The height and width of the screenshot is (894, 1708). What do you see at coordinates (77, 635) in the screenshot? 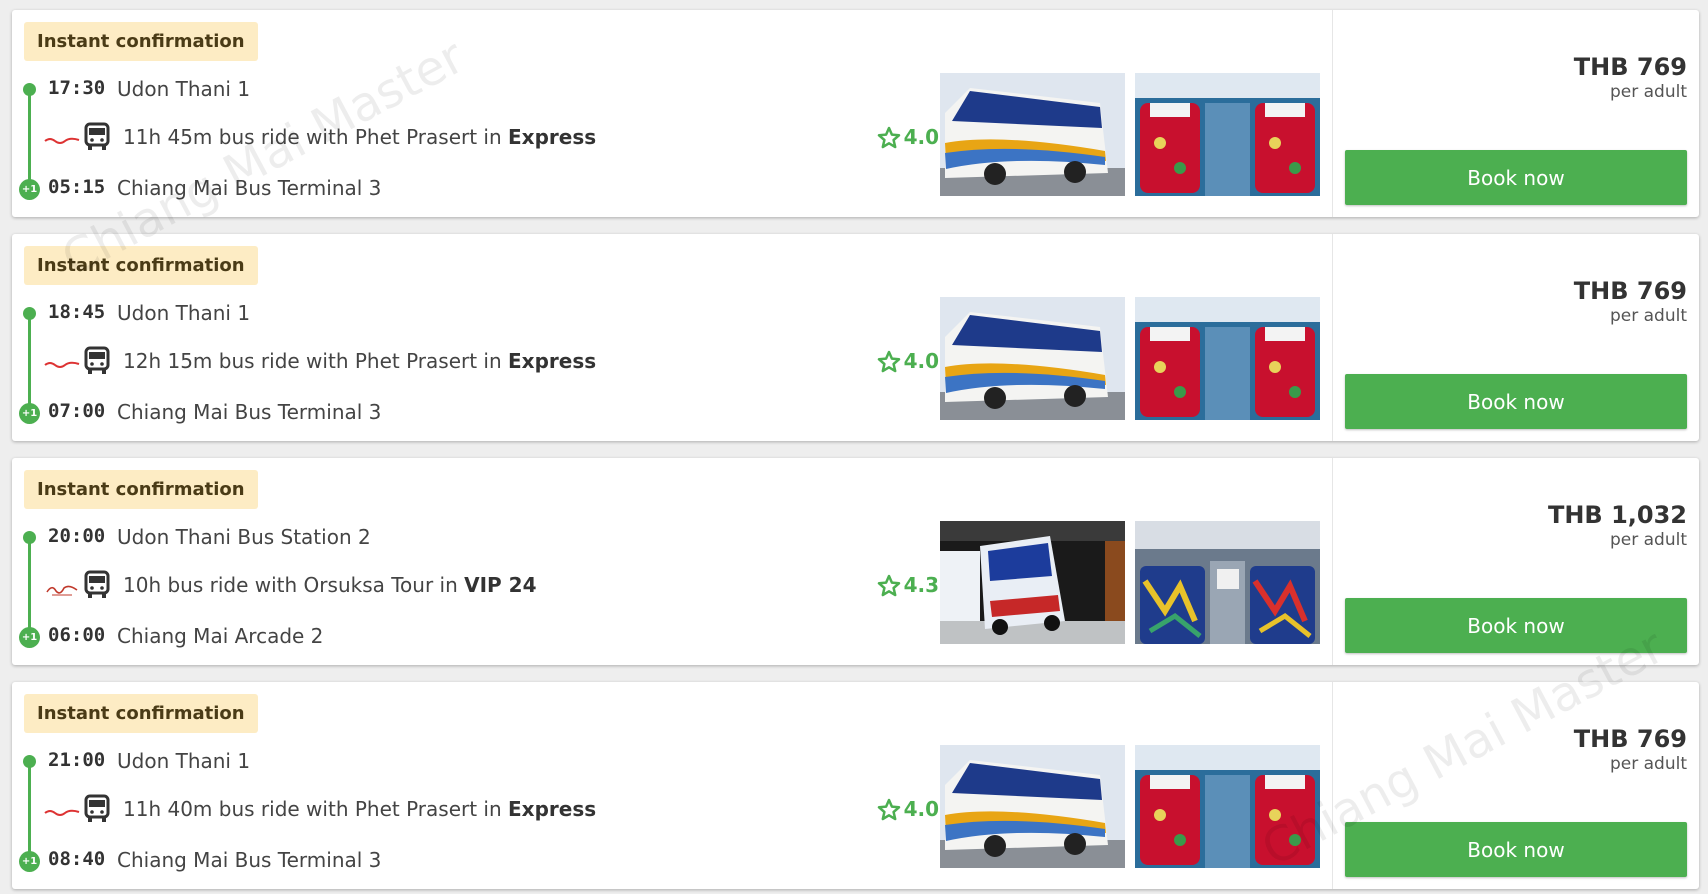
I see `arrival-time: 06:00` at bounding box center [77, 635].